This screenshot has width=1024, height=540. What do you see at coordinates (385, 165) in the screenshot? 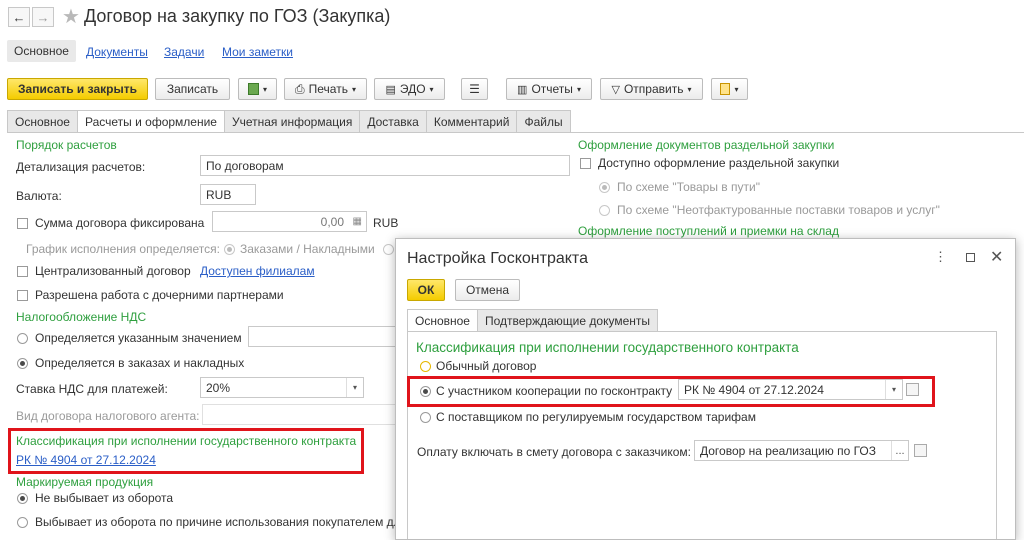
I see `detail-field: По договорам` at bounding box center [385, 165].